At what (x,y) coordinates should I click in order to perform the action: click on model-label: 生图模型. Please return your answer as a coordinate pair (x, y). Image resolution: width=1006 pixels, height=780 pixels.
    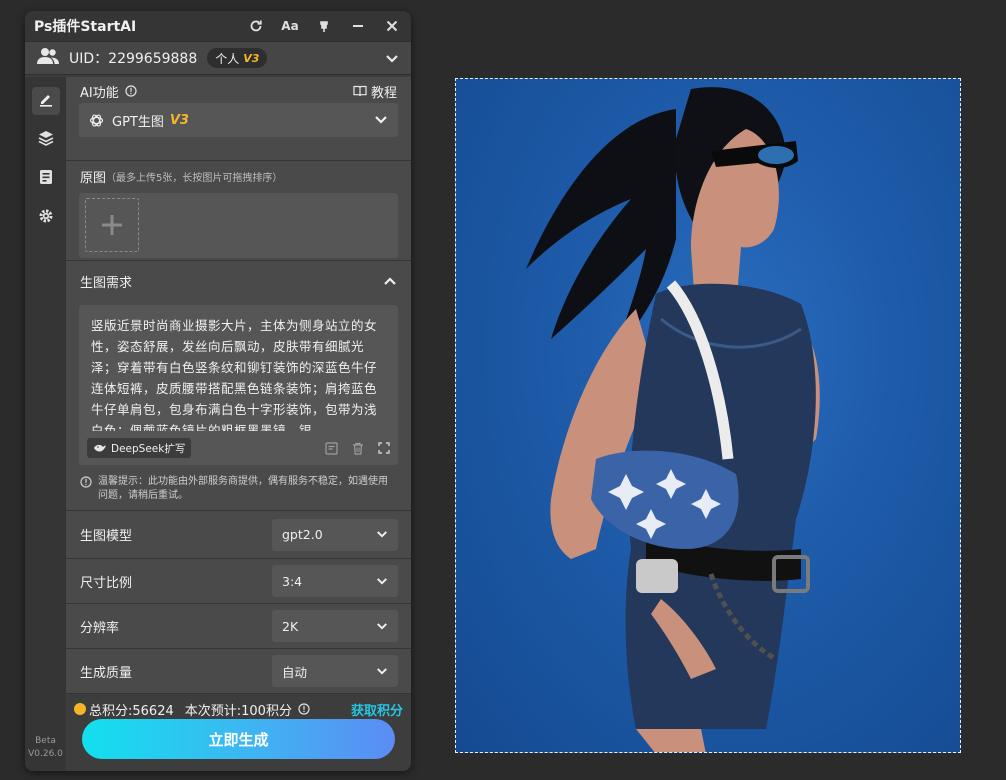
    Looking at the image, I should click on (106, 536).